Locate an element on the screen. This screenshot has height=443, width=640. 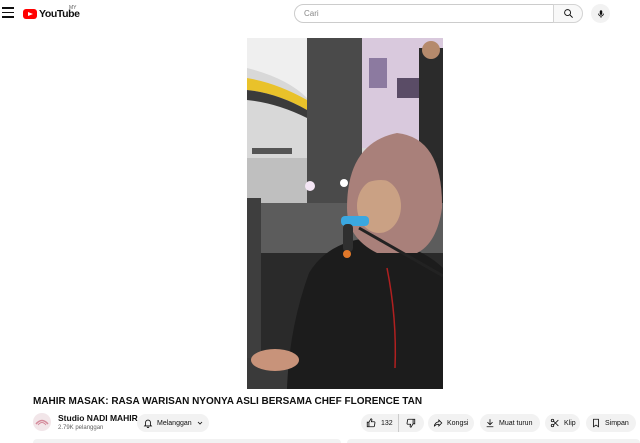
scissors-icon is located at coordinates (554, 423).